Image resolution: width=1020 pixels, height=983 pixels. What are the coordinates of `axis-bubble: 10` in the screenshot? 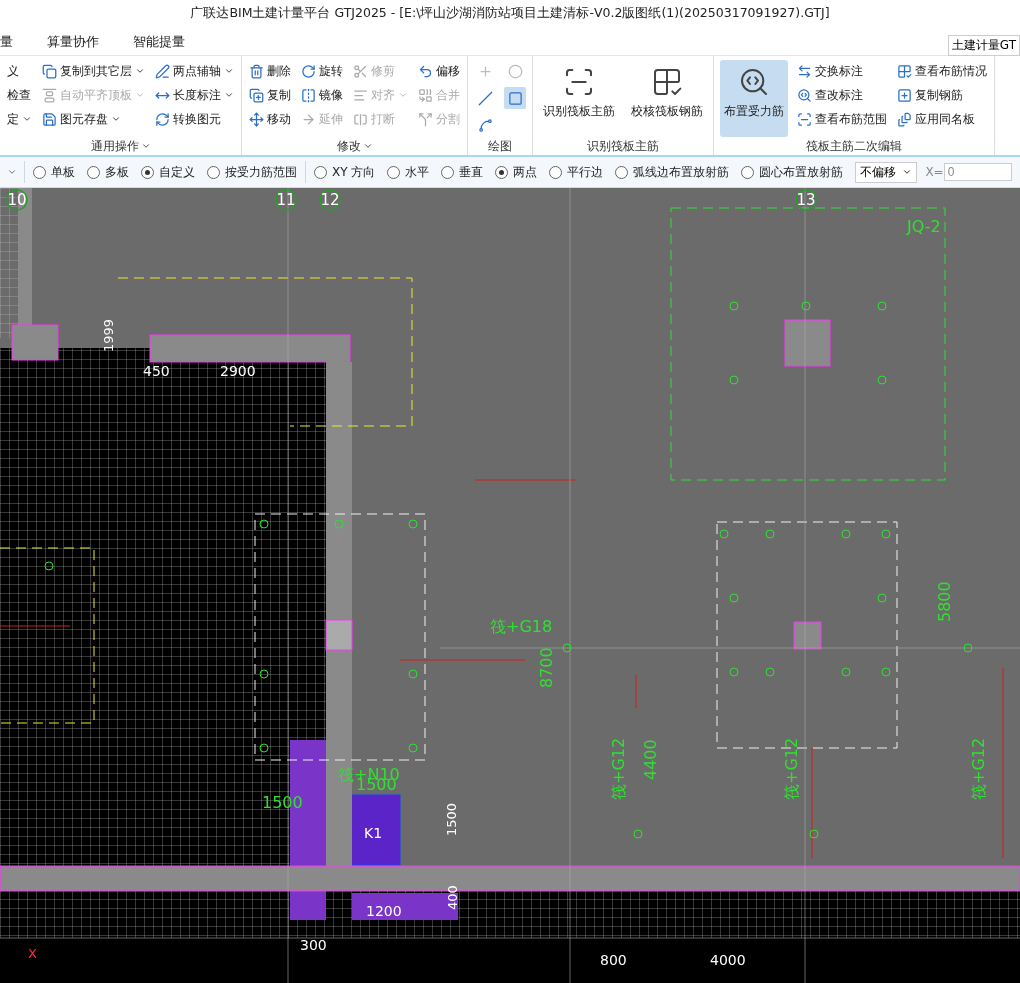 It's located at (17, 200).